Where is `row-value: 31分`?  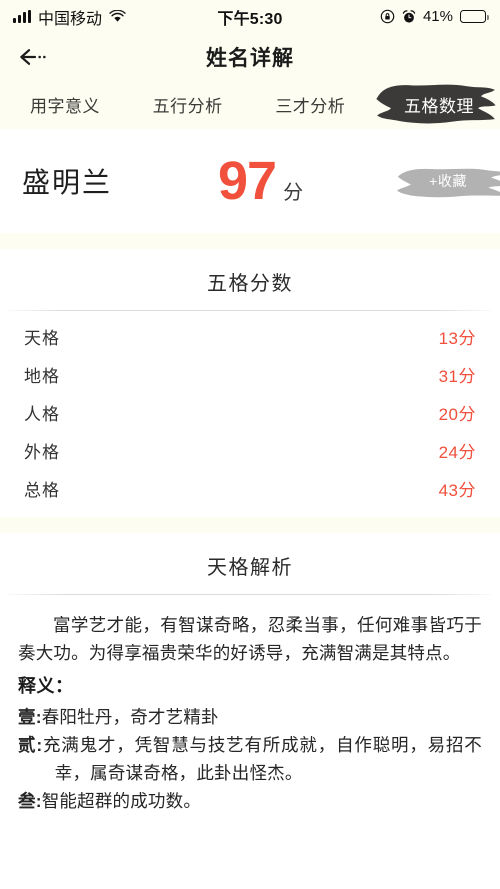 row-value: 31分 is located at coordinates (457, 376).